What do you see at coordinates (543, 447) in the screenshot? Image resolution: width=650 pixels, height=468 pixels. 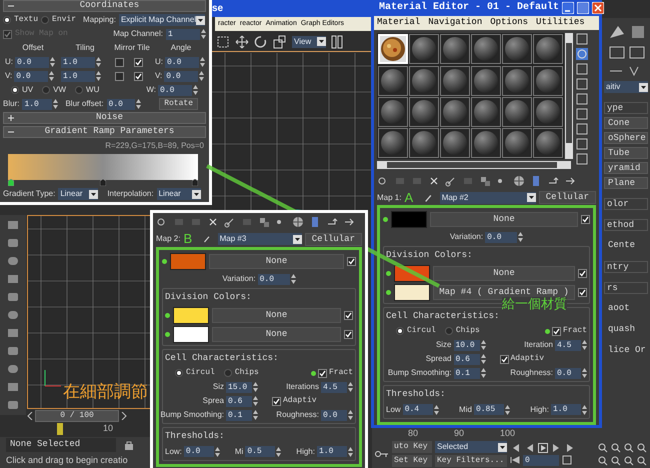 I see `play-icon` at bounding box center [543, 447].